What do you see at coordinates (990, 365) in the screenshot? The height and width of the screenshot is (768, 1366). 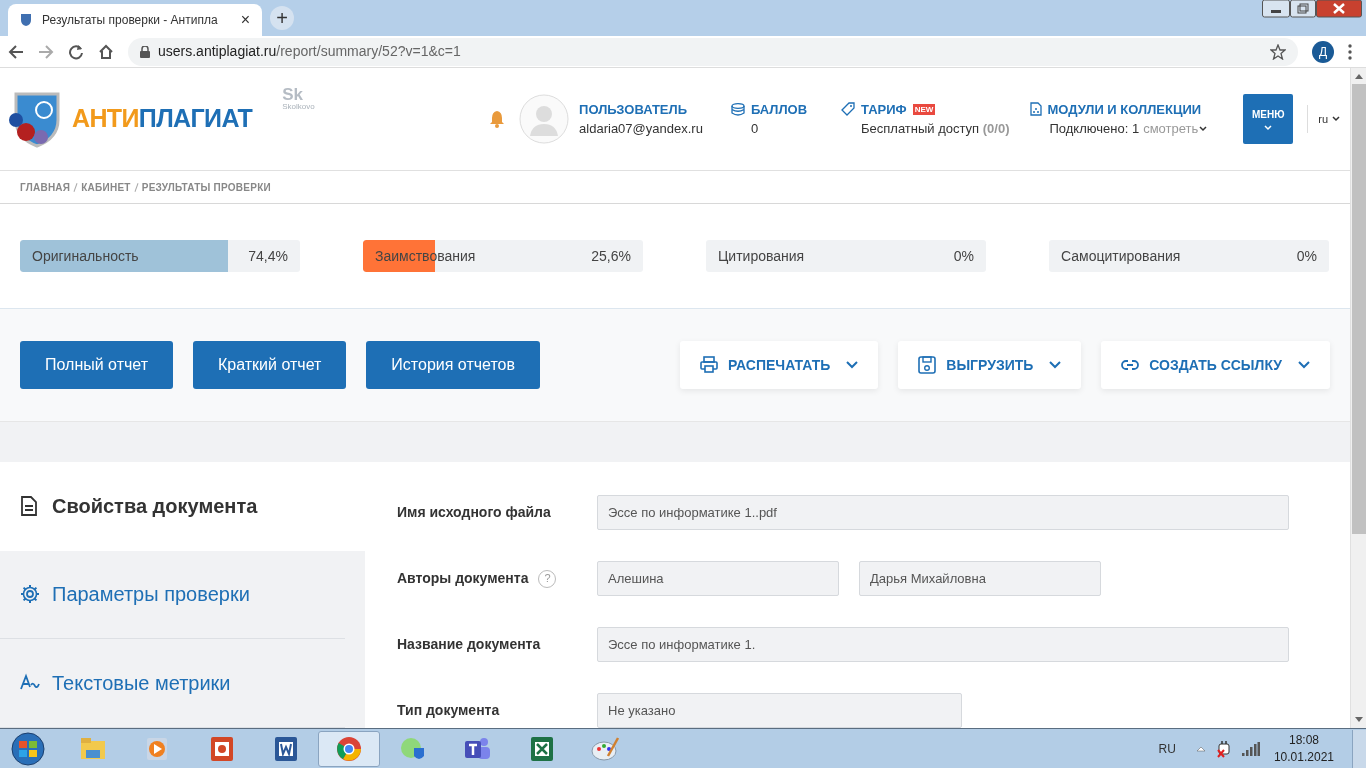 I see `action-button: ВЫГРУЗИТЬ` at bounding box center [990, 365].